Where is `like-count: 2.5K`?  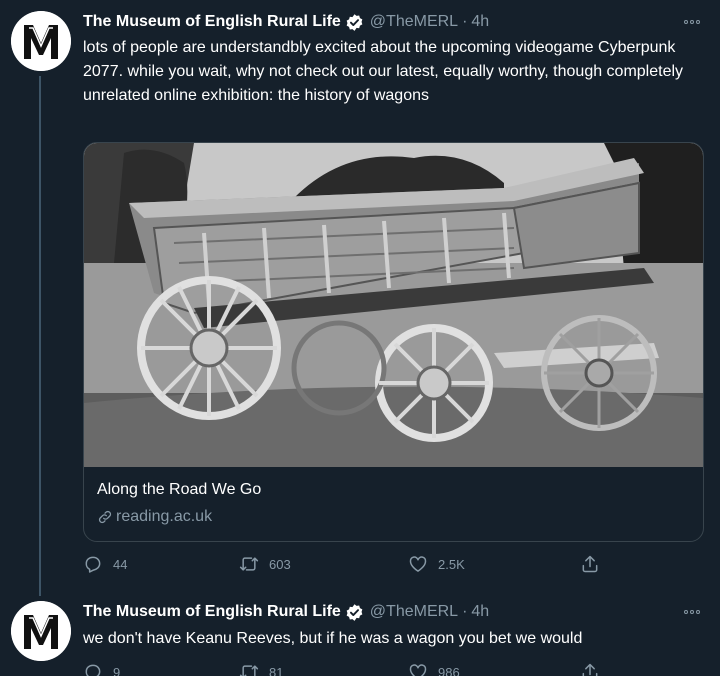
like-count: 2.5K is located at coordinates (451, 564).